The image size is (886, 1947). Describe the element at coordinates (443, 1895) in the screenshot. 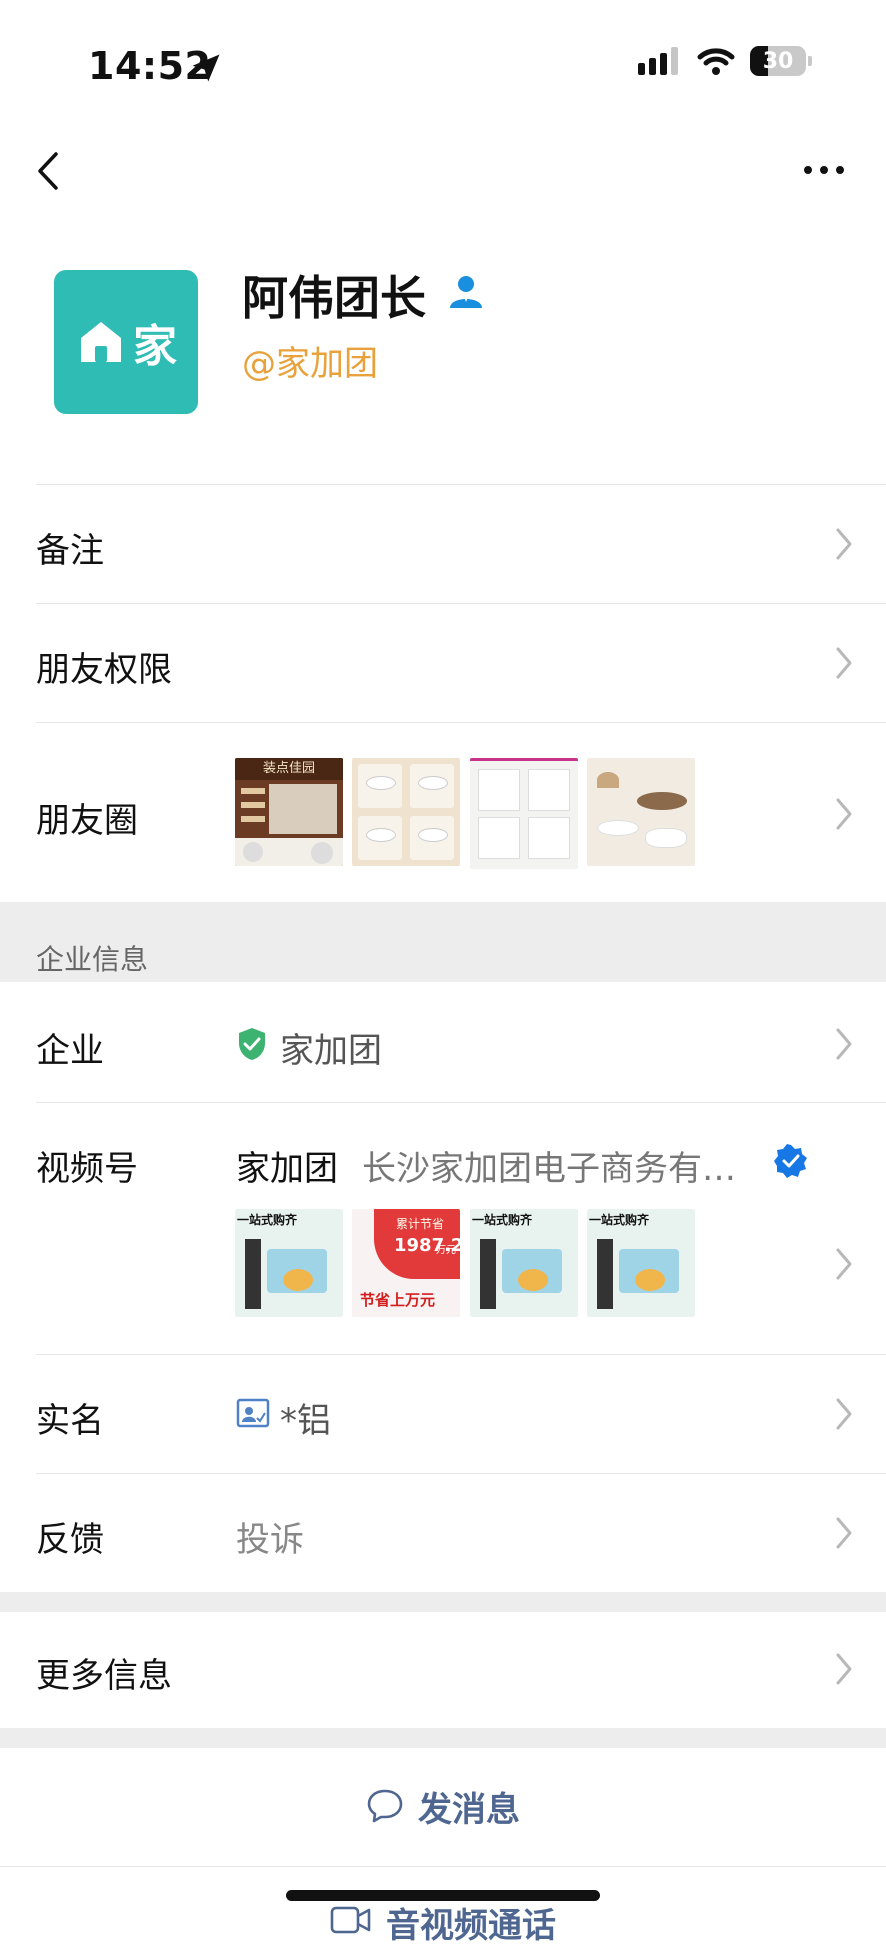

I see `home-indicator` at that location.